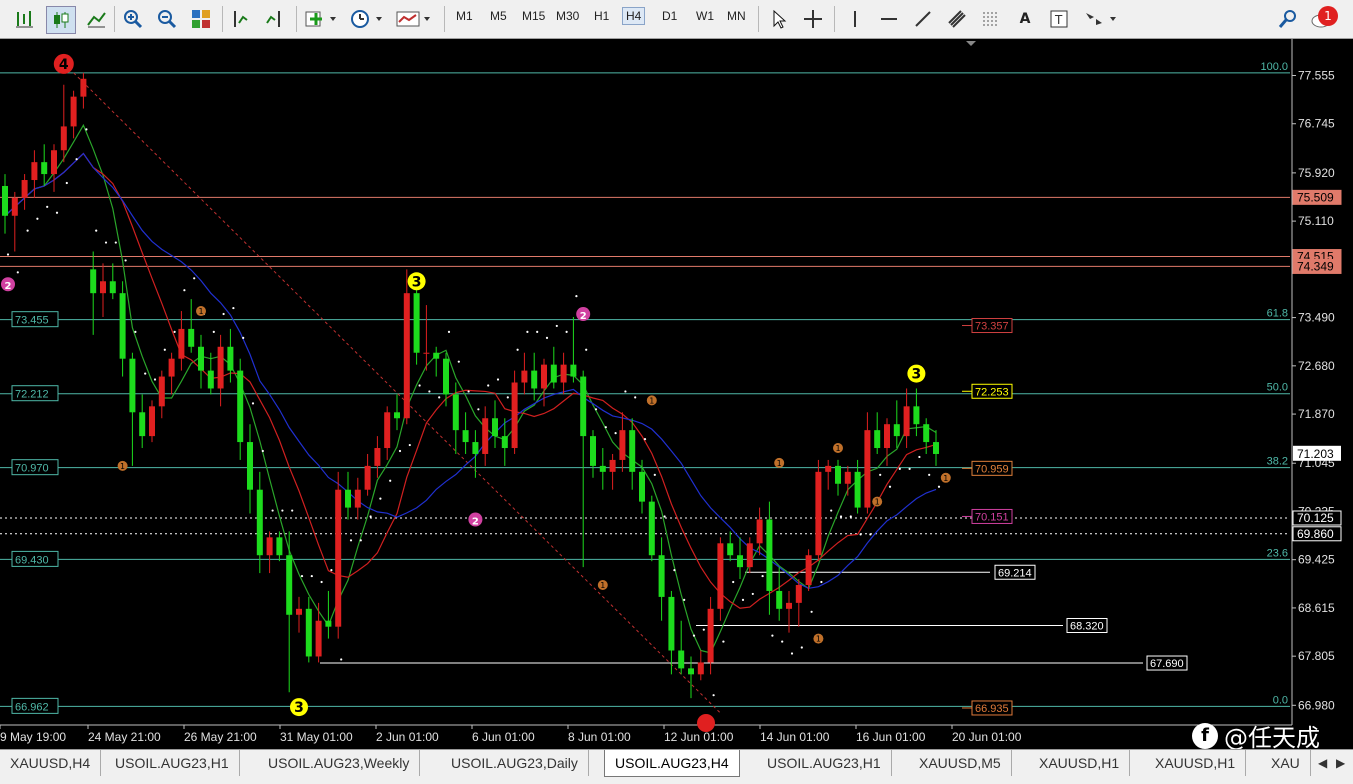 Image resolution: width=1353 pixels, height=784 pixels. What do you see at coordinates (61, 20) in the screenshot?
I see `candlestick-chart-icon` at bounding box center [61, 20].